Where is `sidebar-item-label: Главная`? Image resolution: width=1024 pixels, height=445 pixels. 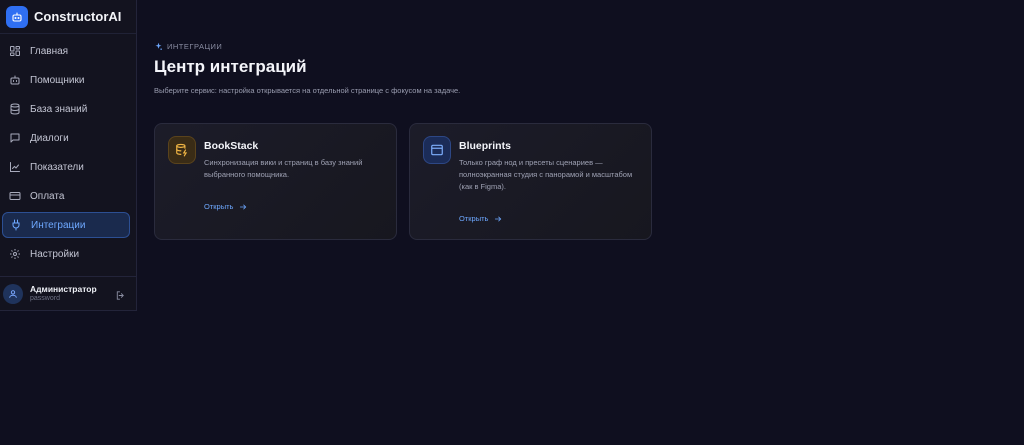 sidebar-item-label: Главная is located at coordinates (49, 51).